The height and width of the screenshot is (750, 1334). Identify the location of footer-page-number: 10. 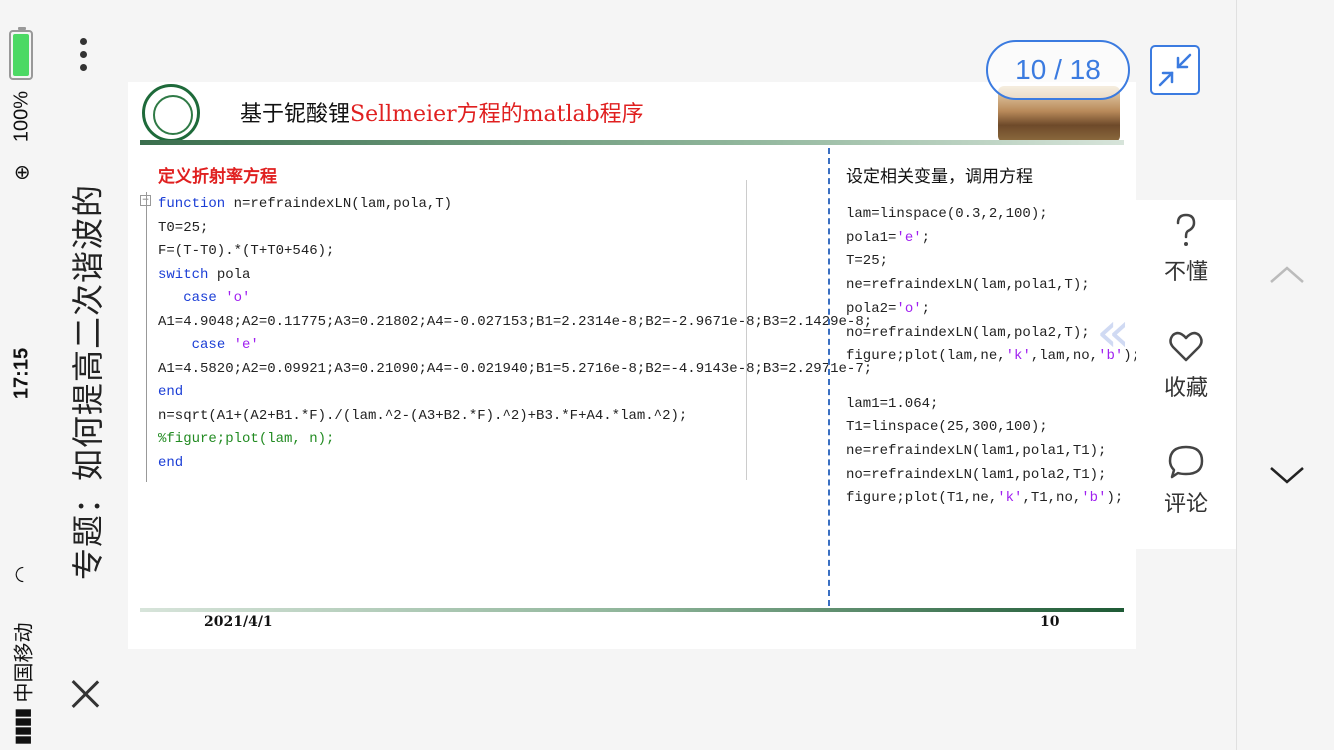
(1050, 622).